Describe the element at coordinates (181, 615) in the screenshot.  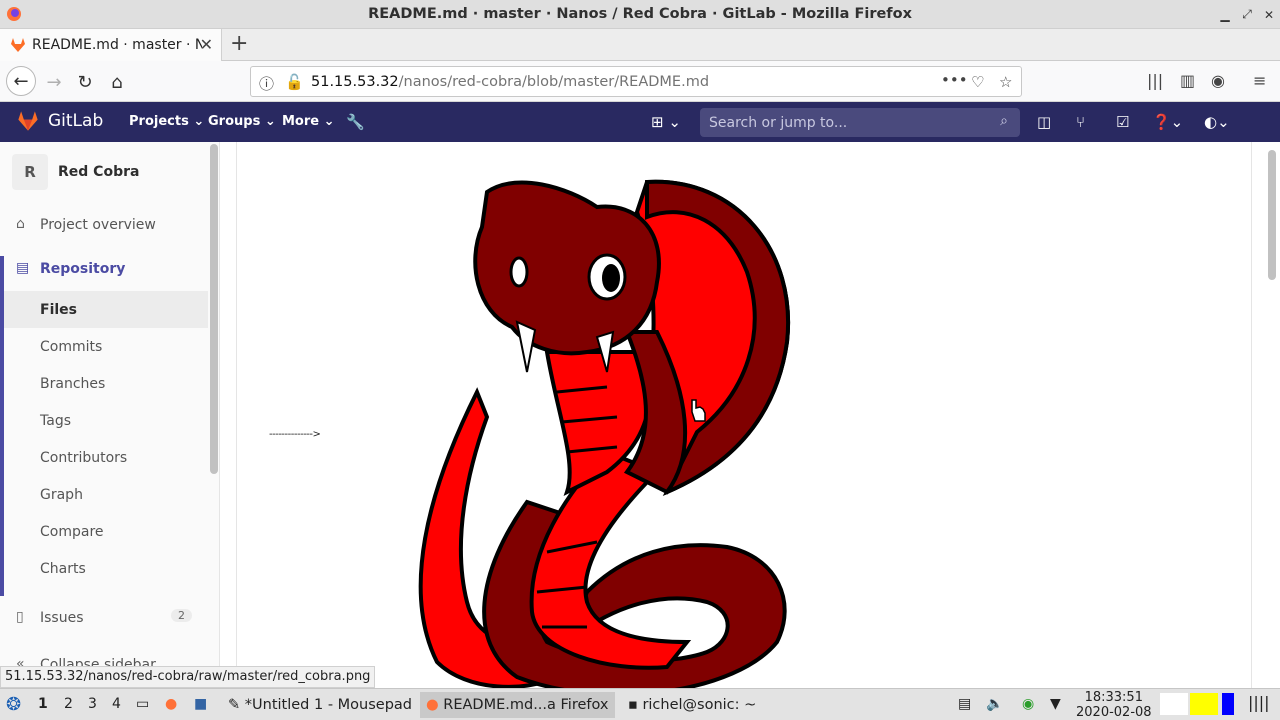
I see `issues-count-badge: 2` at that location.